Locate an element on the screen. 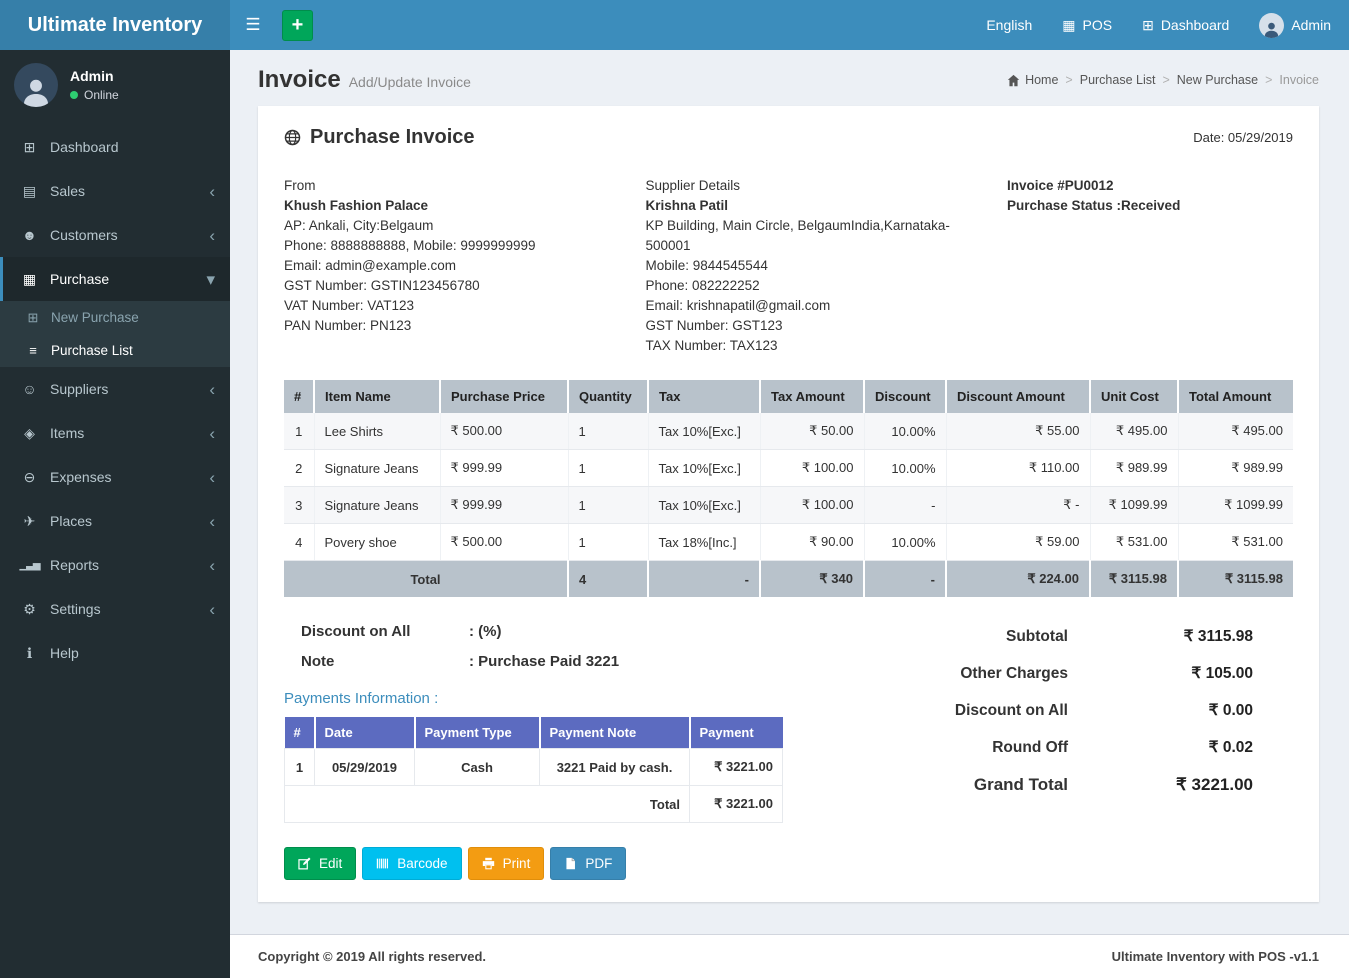  globe-icon is located at coordinates (292, 137).